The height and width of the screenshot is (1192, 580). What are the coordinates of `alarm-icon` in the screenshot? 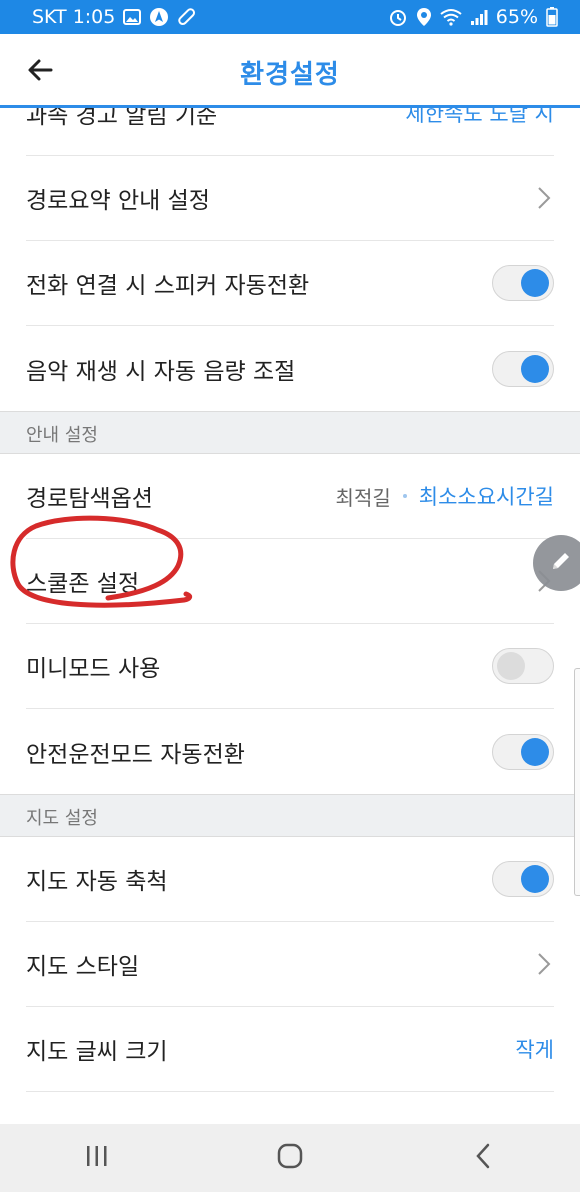 It's located at (398, 17).